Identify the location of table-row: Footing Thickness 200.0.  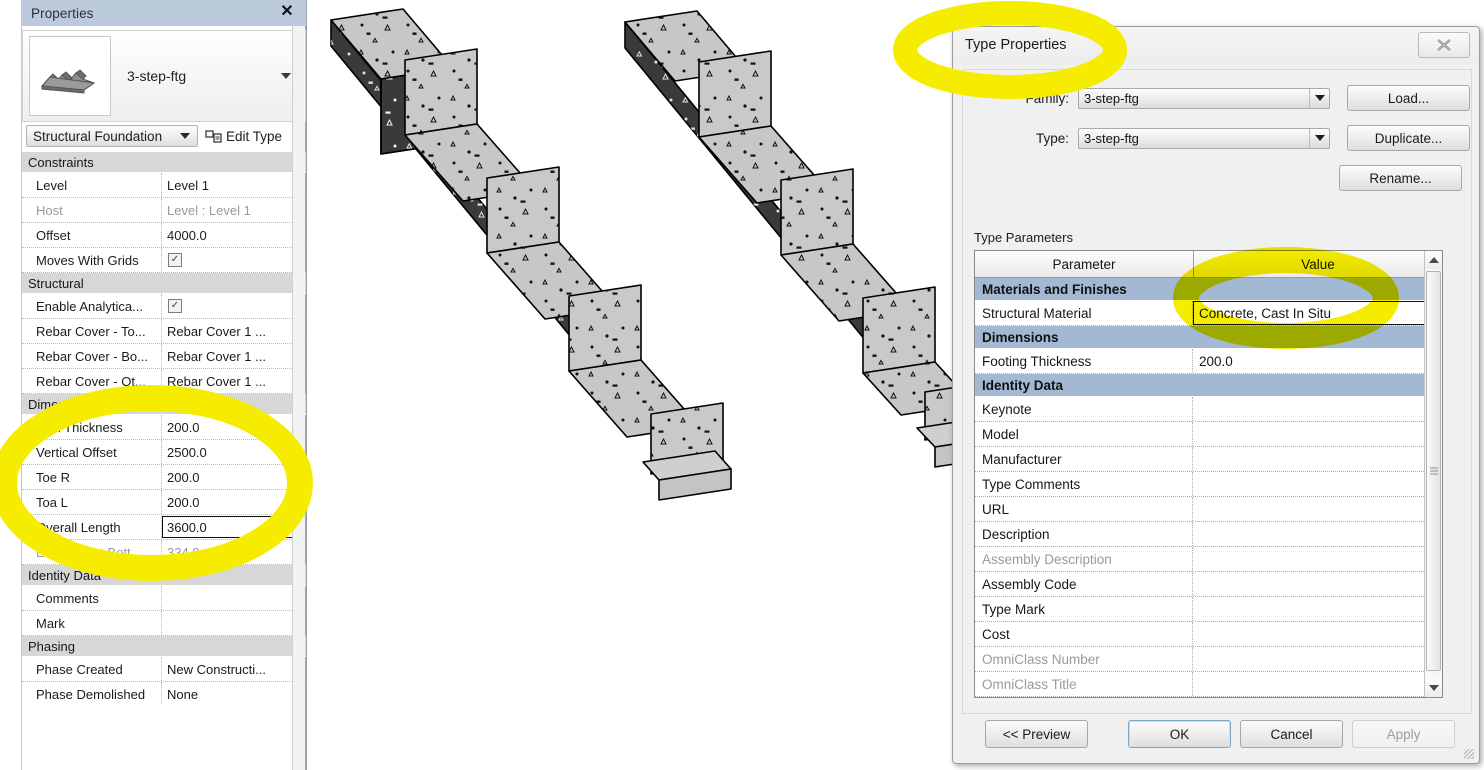
(1208, 361).